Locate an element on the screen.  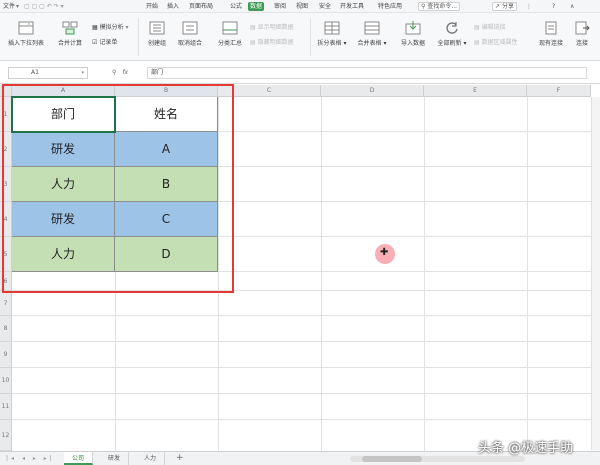
refresh-all-button: 全部刷新 ▾ is located at coordinates (452, 34).